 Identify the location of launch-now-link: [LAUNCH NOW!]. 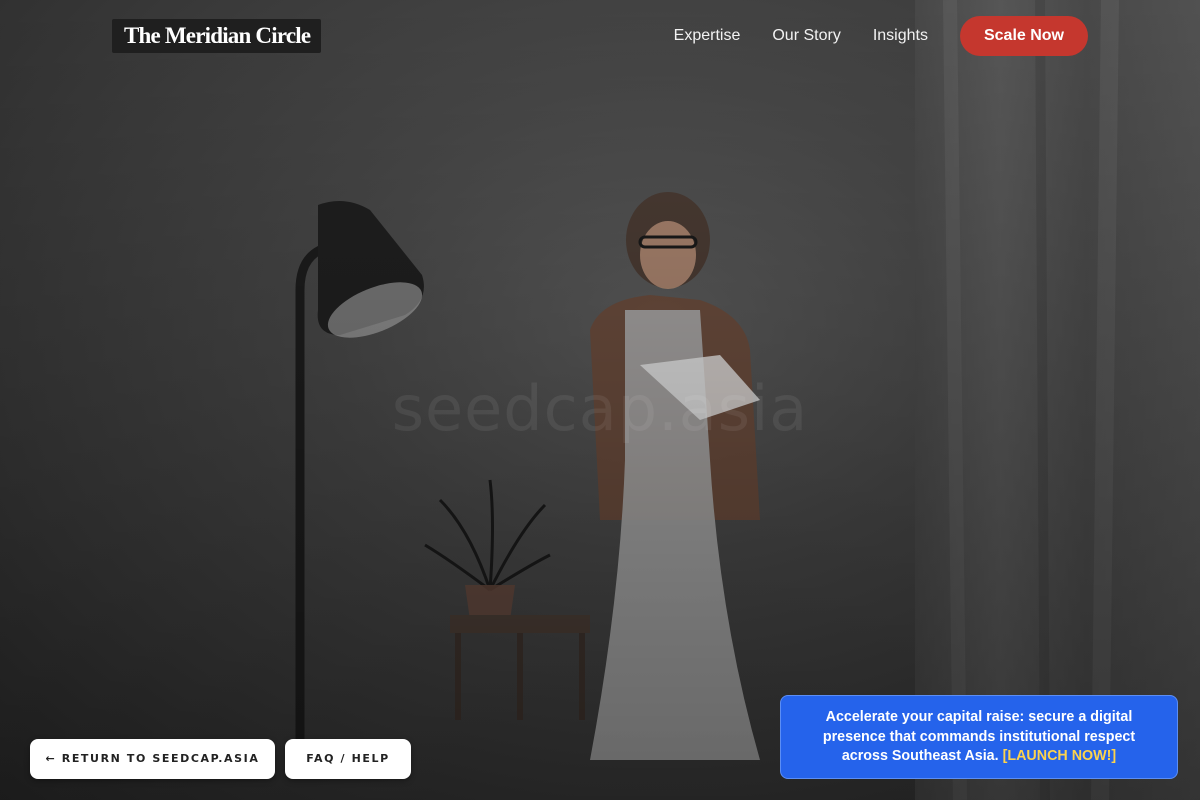
(1060, 756).